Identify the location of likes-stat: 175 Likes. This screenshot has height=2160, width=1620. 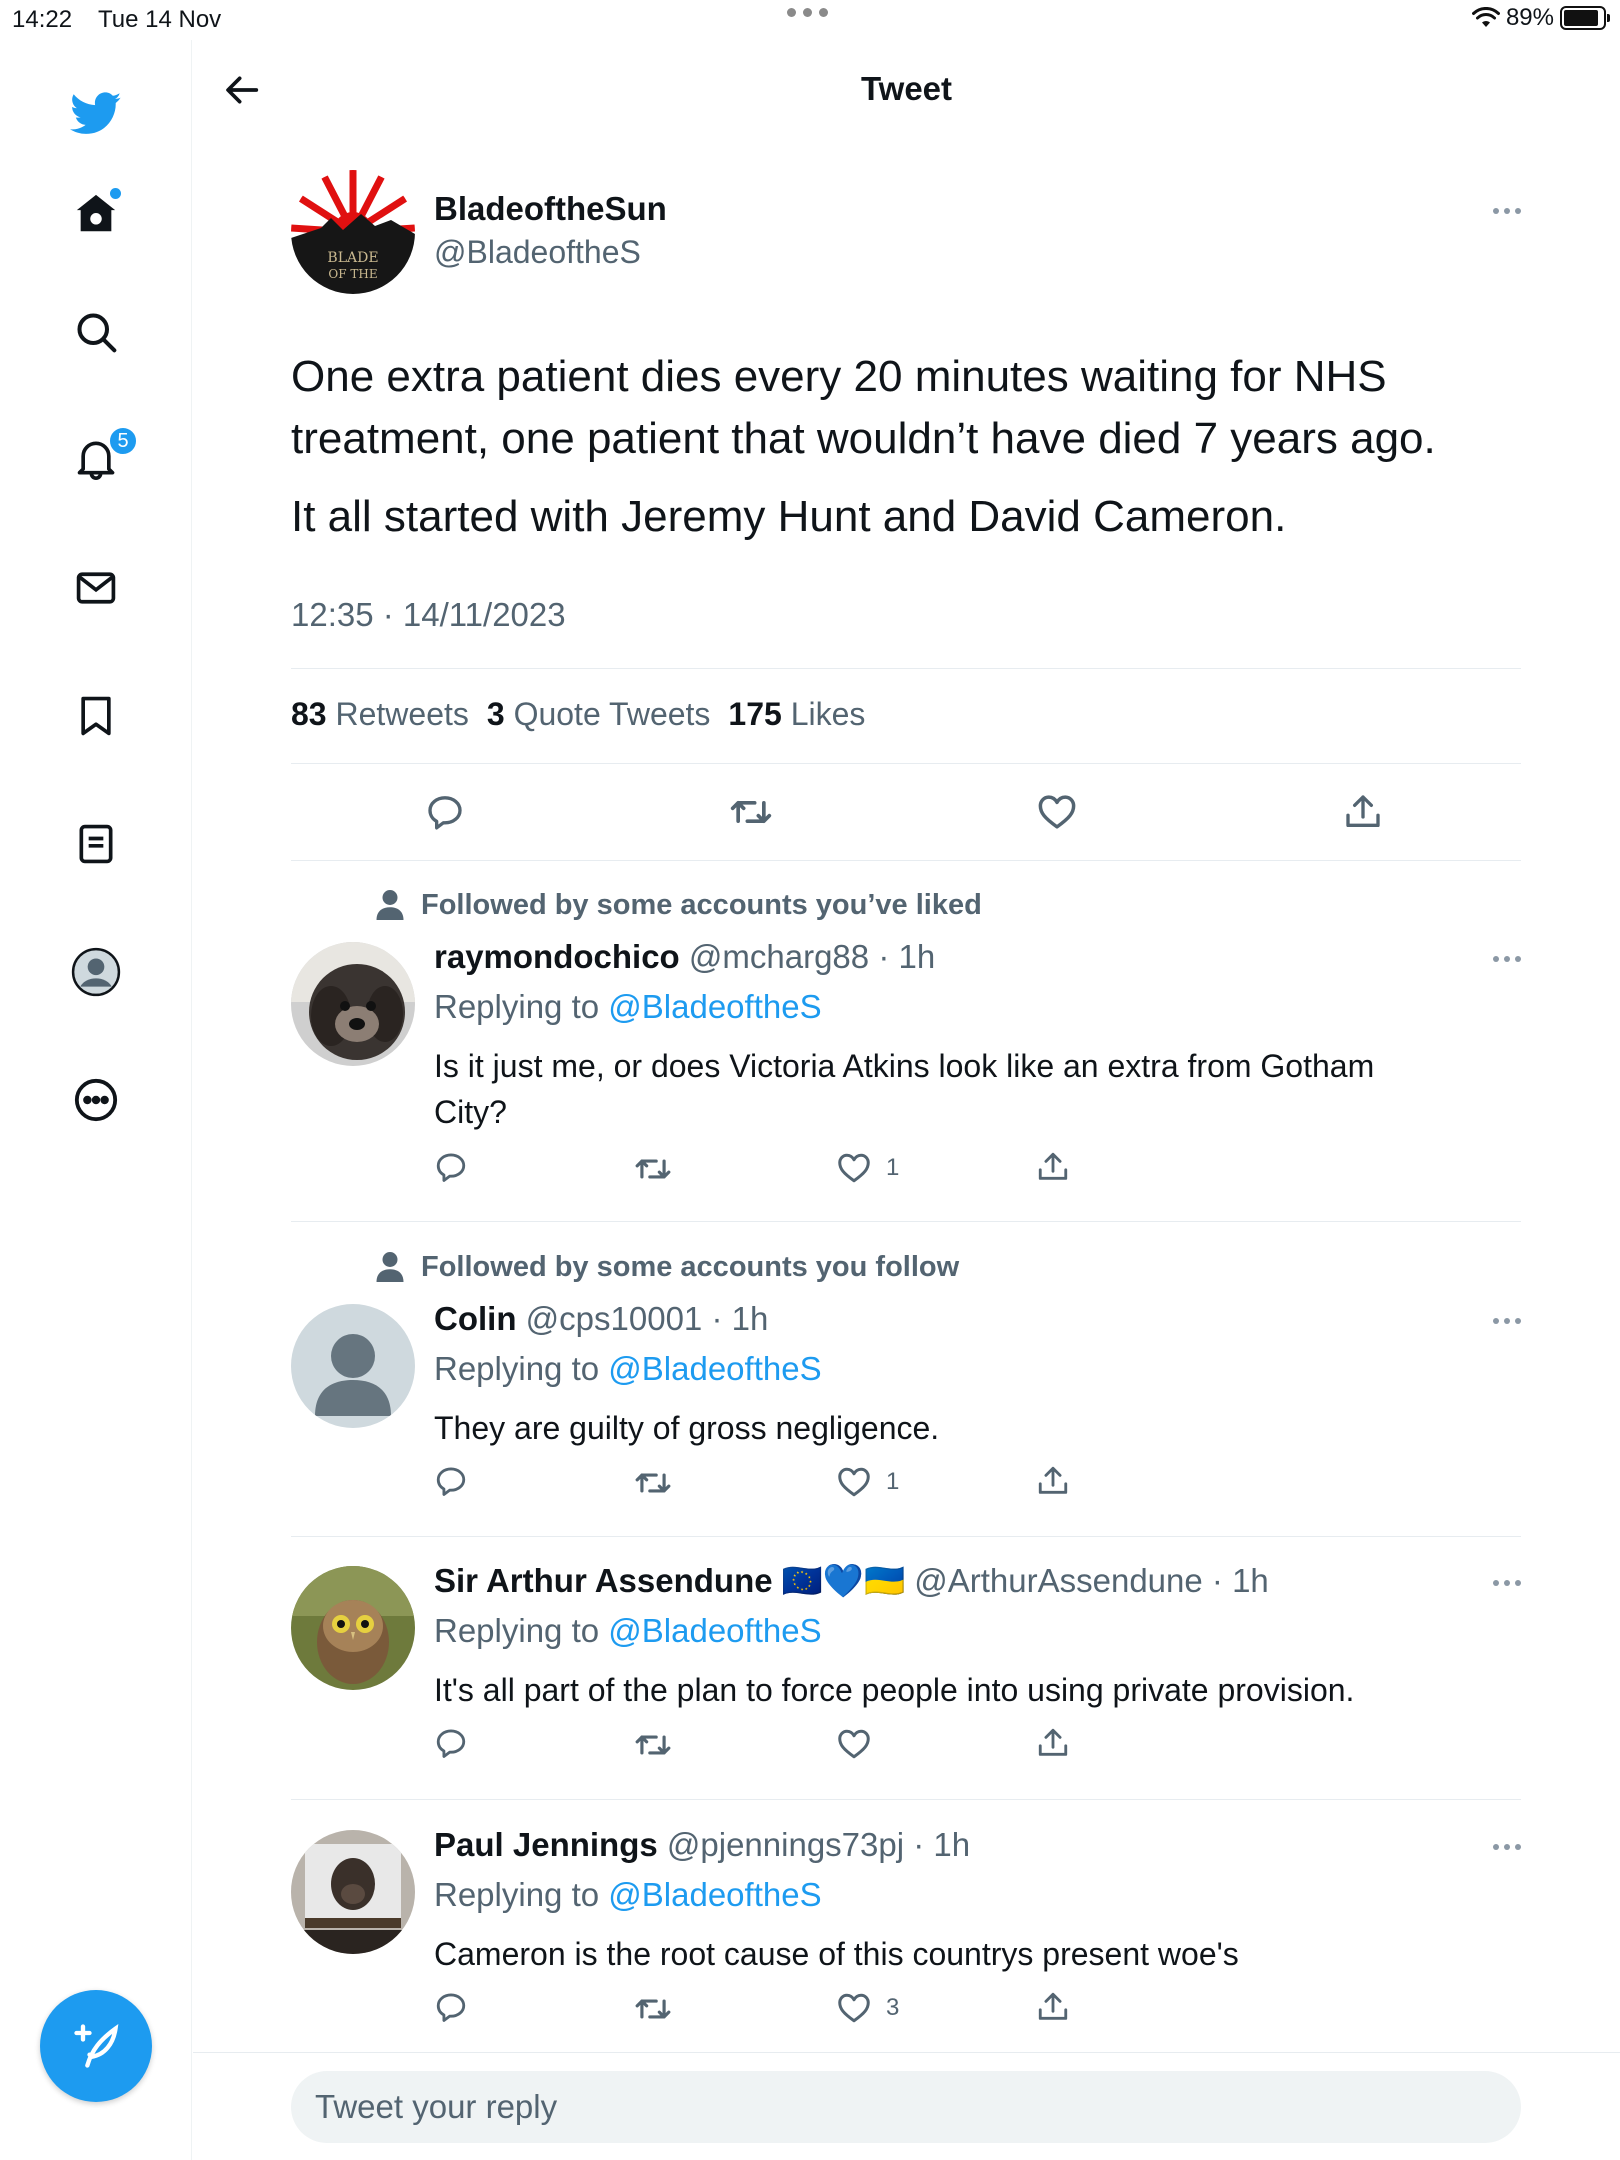
(796, 714).